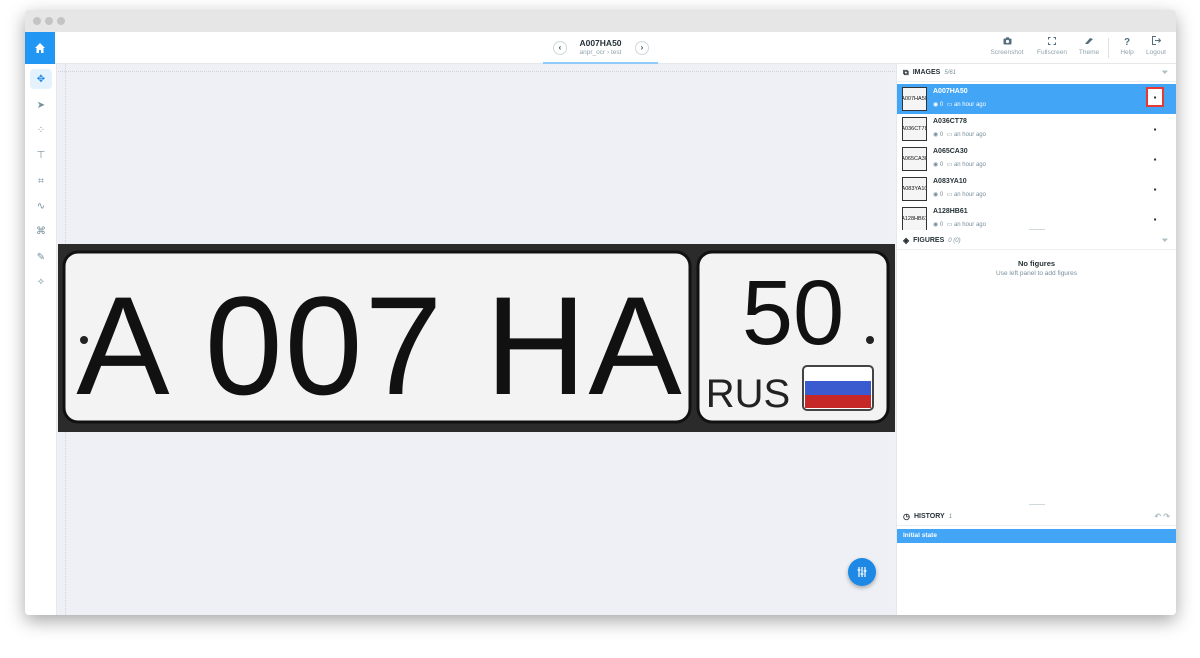  I want to click on image-list-item: A065CA30 A065CA30 ◉ 0 ▭ an hour ago ▪, so click(1036, 159).